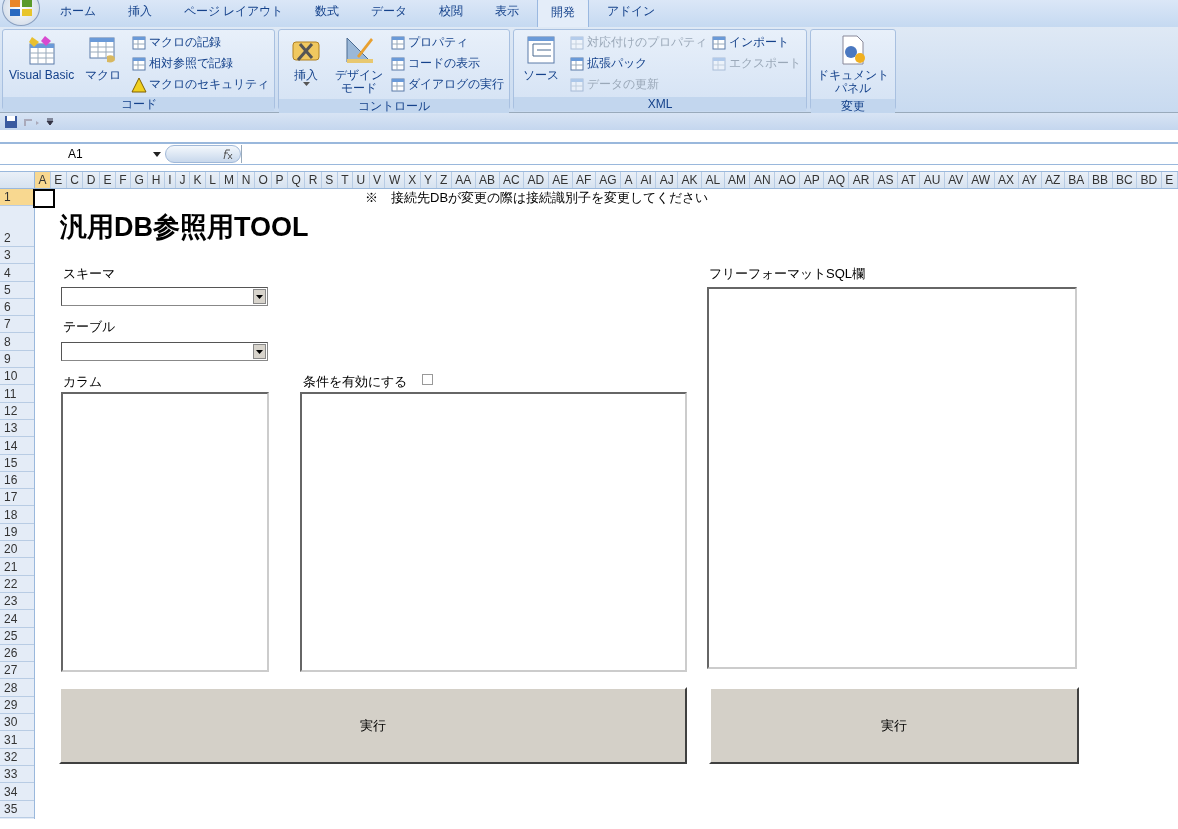 The width and height of the screenshot is (1178, 829). I want to click on column-header: X, so click(412, 180).